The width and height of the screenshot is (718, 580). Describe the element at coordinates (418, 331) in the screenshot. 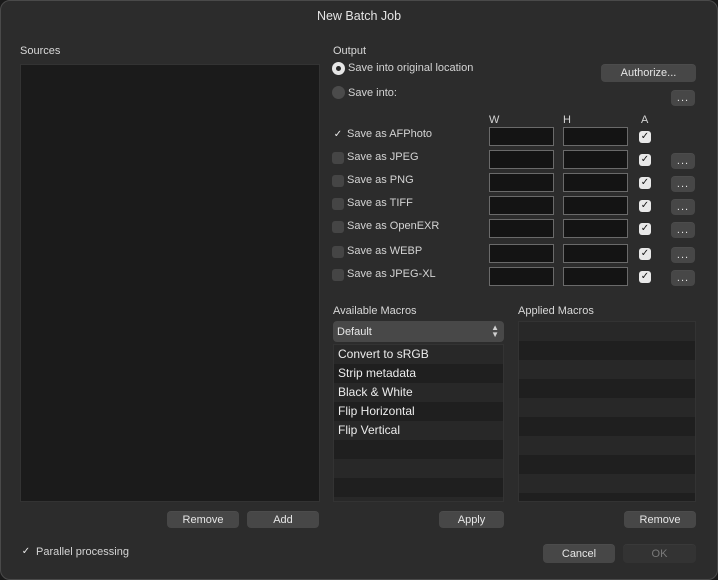

I see `macro-category-select: Default ▲ ▼` at that location.